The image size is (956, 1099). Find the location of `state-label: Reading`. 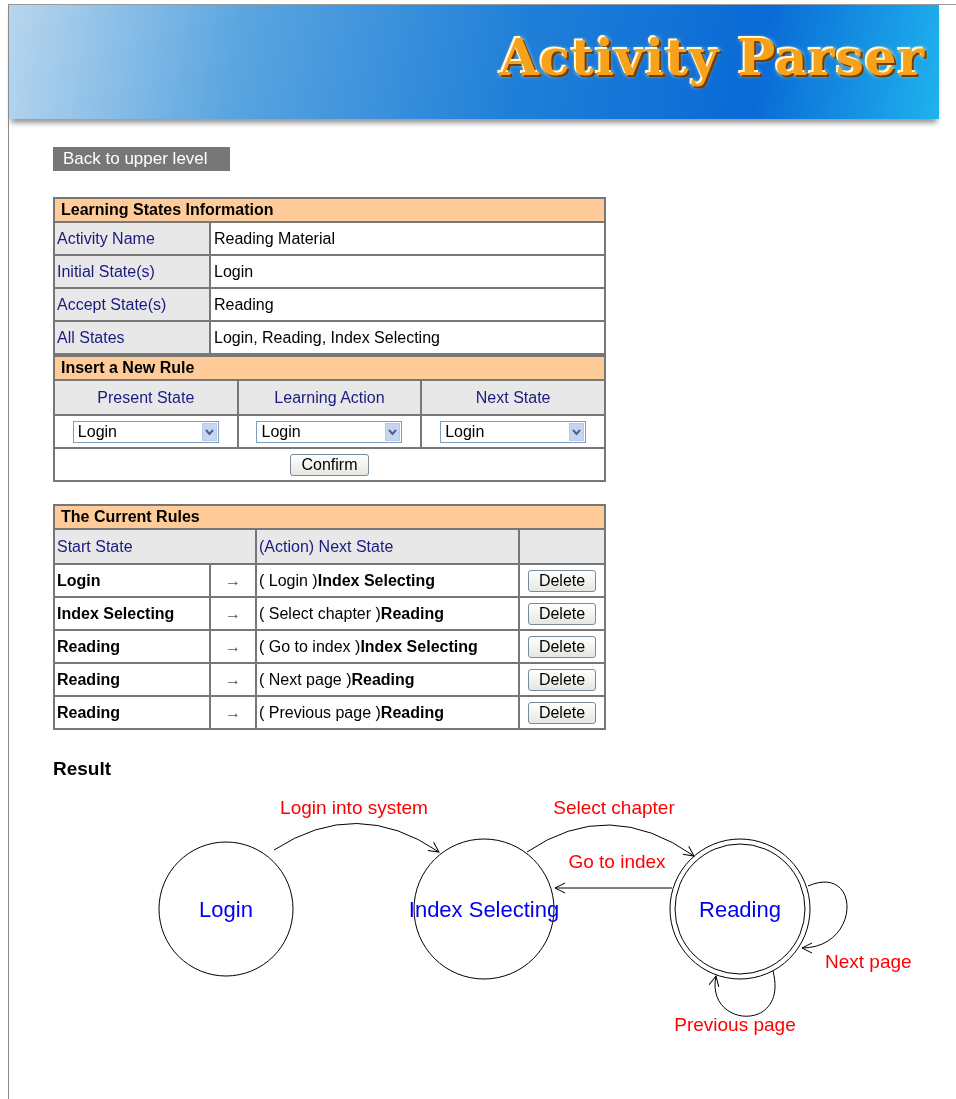

state-label: Reading is located at coordinates (740, 909).